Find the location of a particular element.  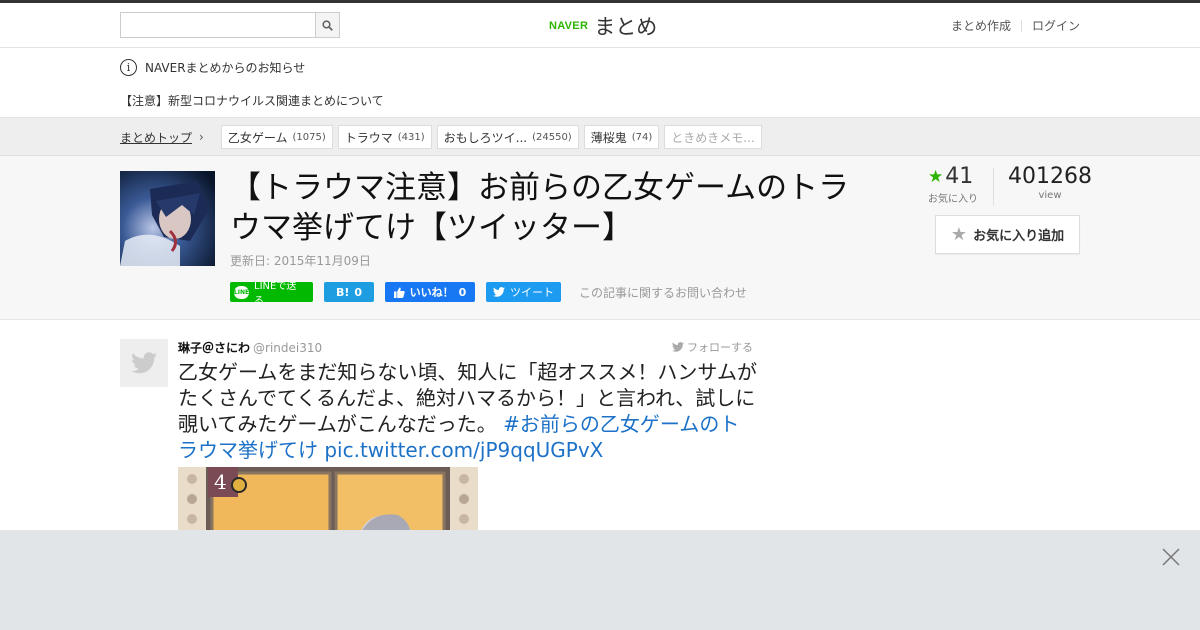

notice-heading-text: NAVERまとめからのお知らせ is located at coordinates (225, 68).